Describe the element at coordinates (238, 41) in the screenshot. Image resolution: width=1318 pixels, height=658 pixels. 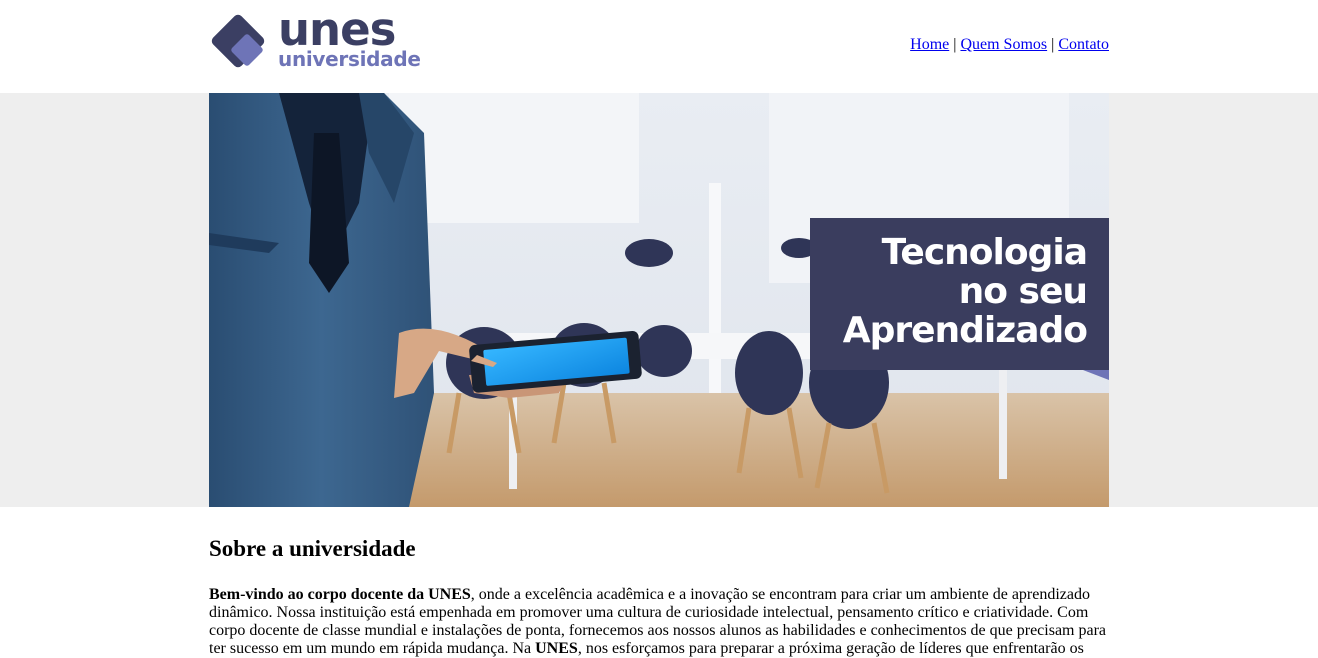
I see `logo-mark-icon` at that location.